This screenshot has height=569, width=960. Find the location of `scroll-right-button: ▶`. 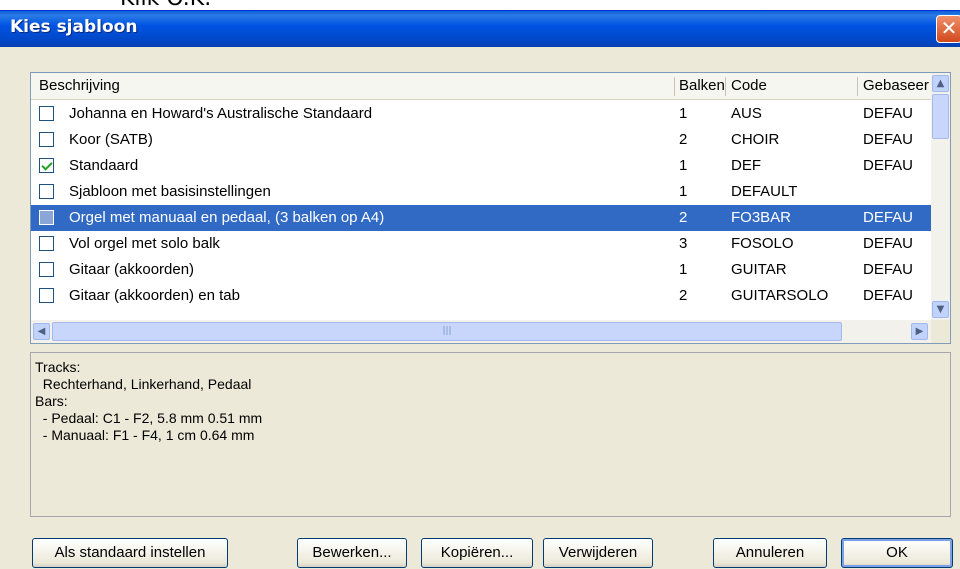

scroll-right-button: ▶ is located at coordinates (919, 331).